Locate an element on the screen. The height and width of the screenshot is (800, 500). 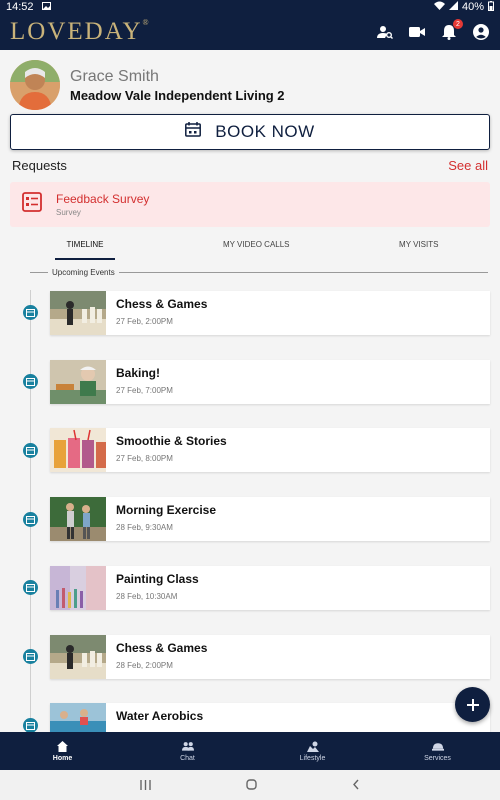
profile-location: Meadow Vale Independent Living 2 is located at coordinates (177, 95).